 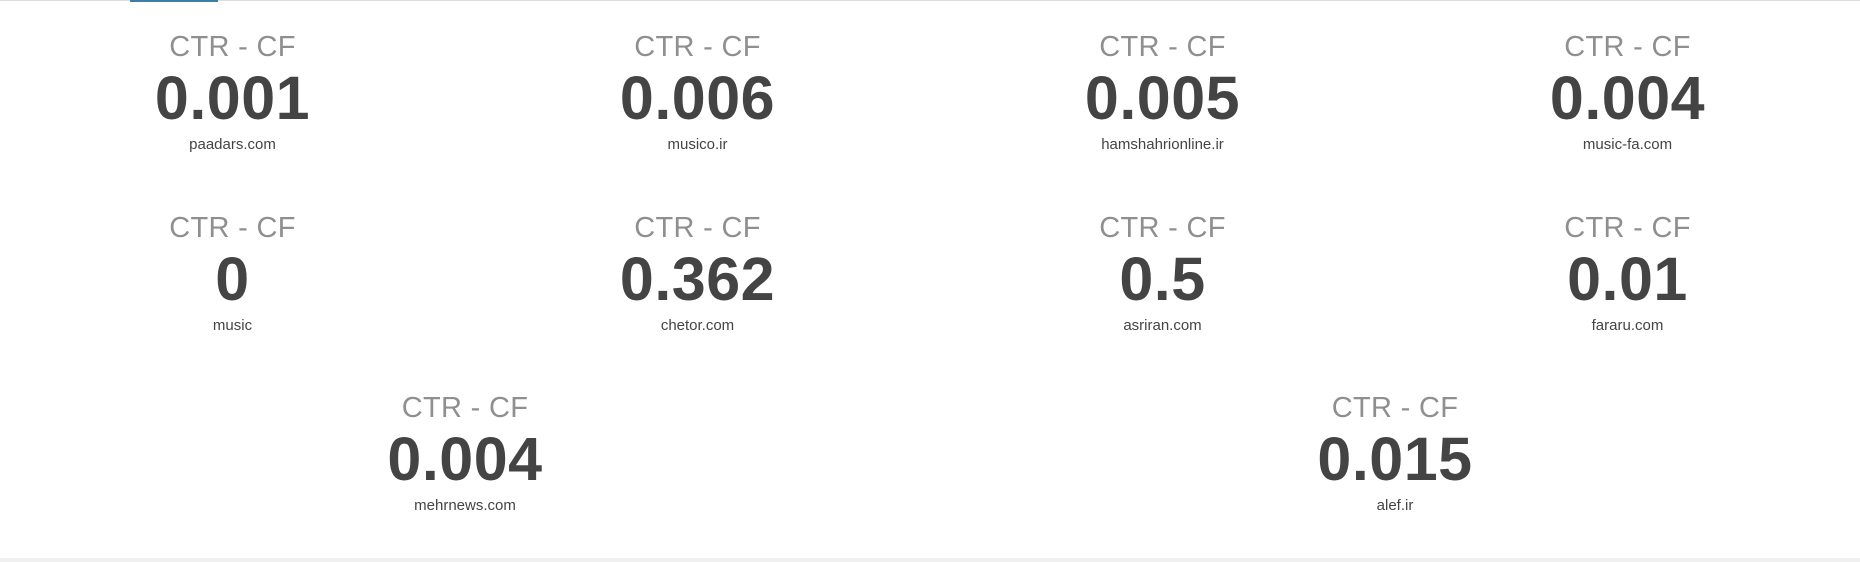 I want to click on stat-value: 0.001, so click(x=232, y=98).